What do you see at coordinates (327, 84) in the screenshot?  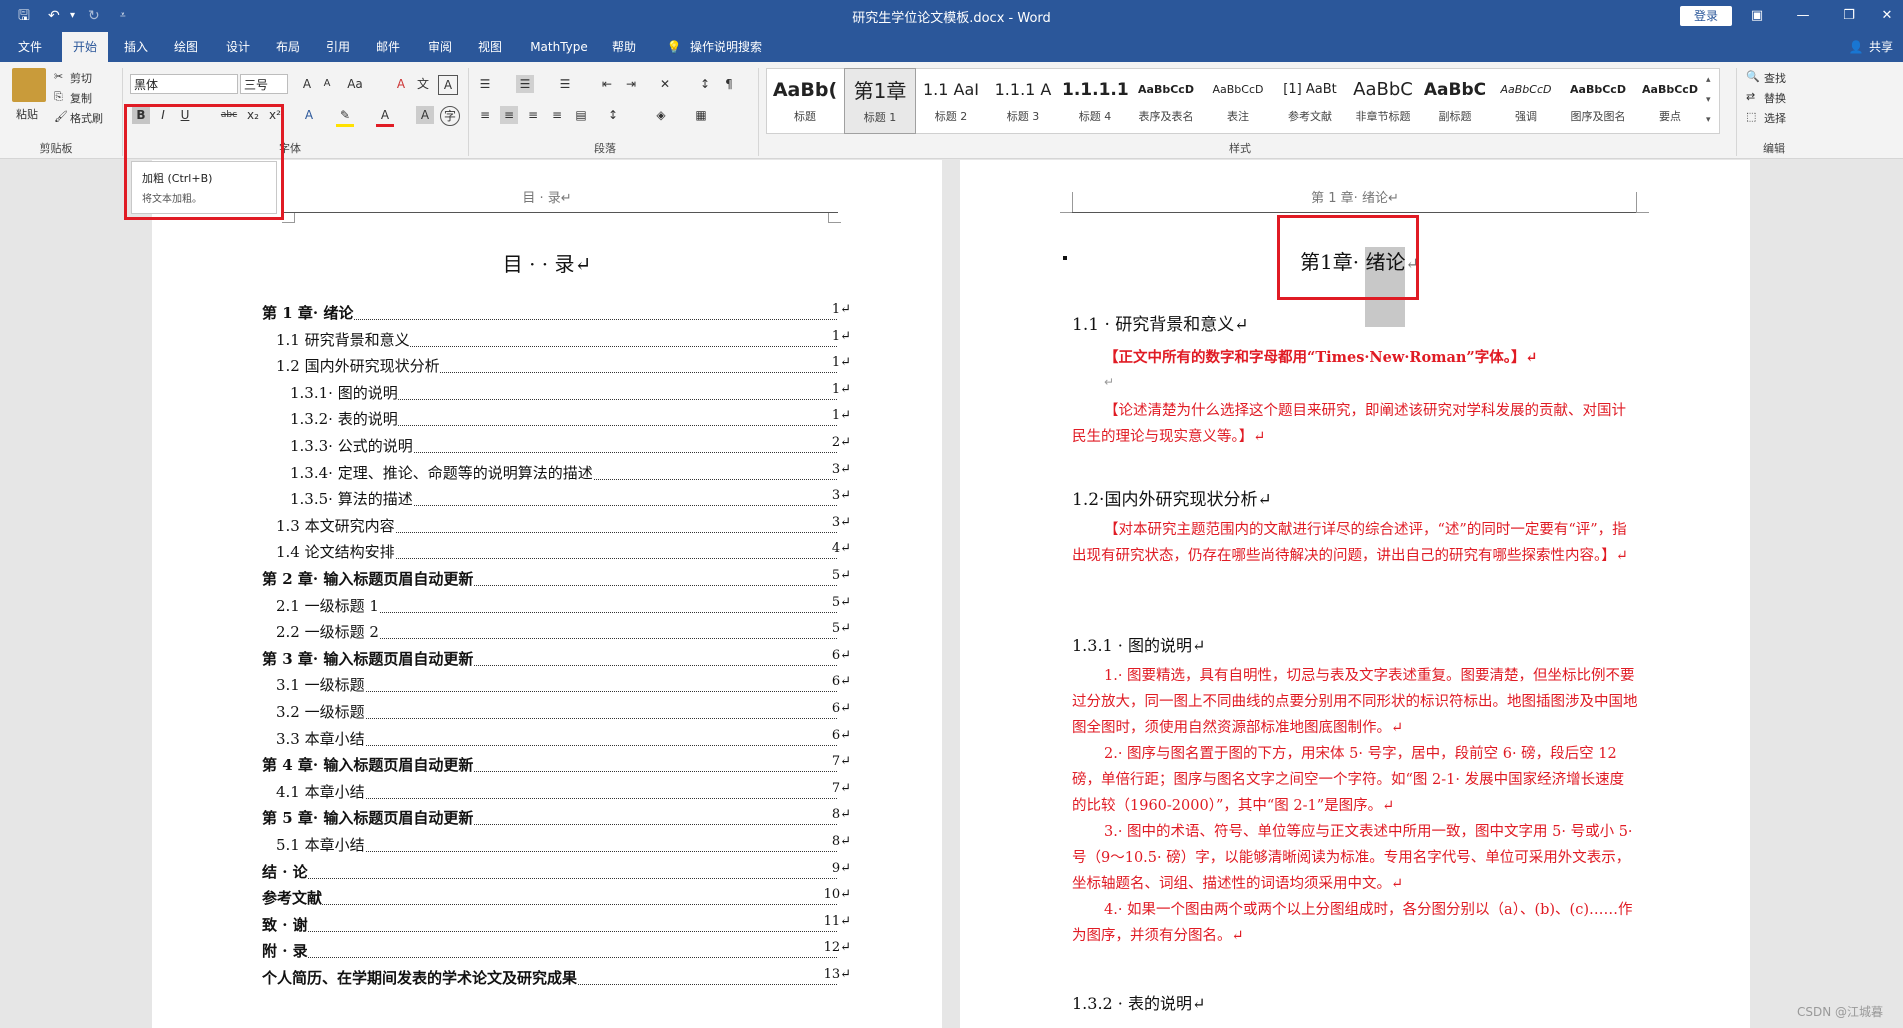 I see `shrink-font-icon: A` at bounding box center [327, 84].